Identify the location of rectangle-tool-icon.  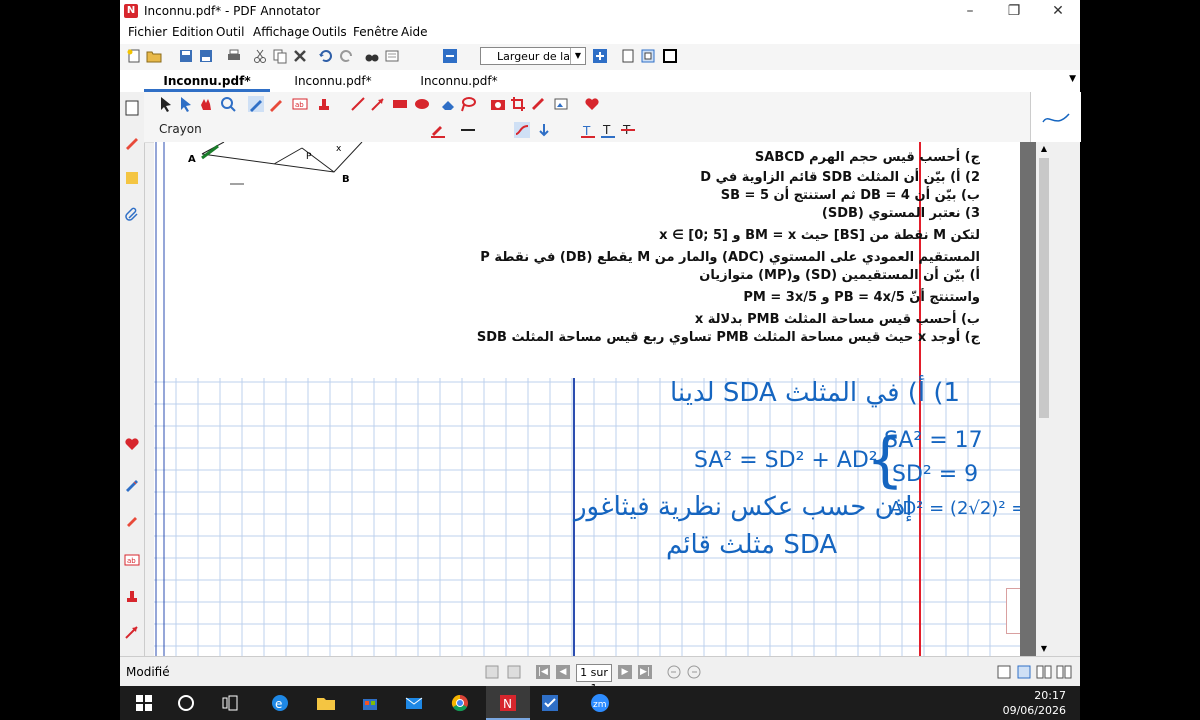
(400, 104).